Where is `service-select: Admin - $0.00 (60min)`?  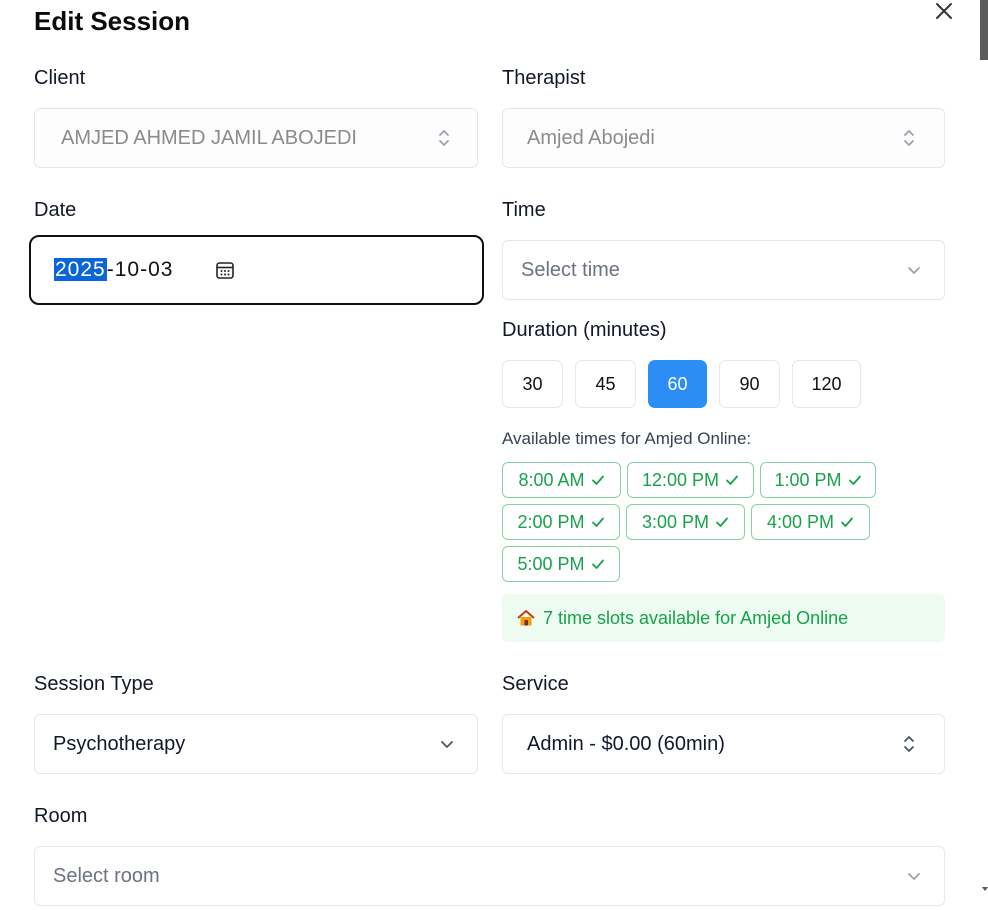
service-select: Admin - $0.00 (60min) is located at coordinates (723, 744).